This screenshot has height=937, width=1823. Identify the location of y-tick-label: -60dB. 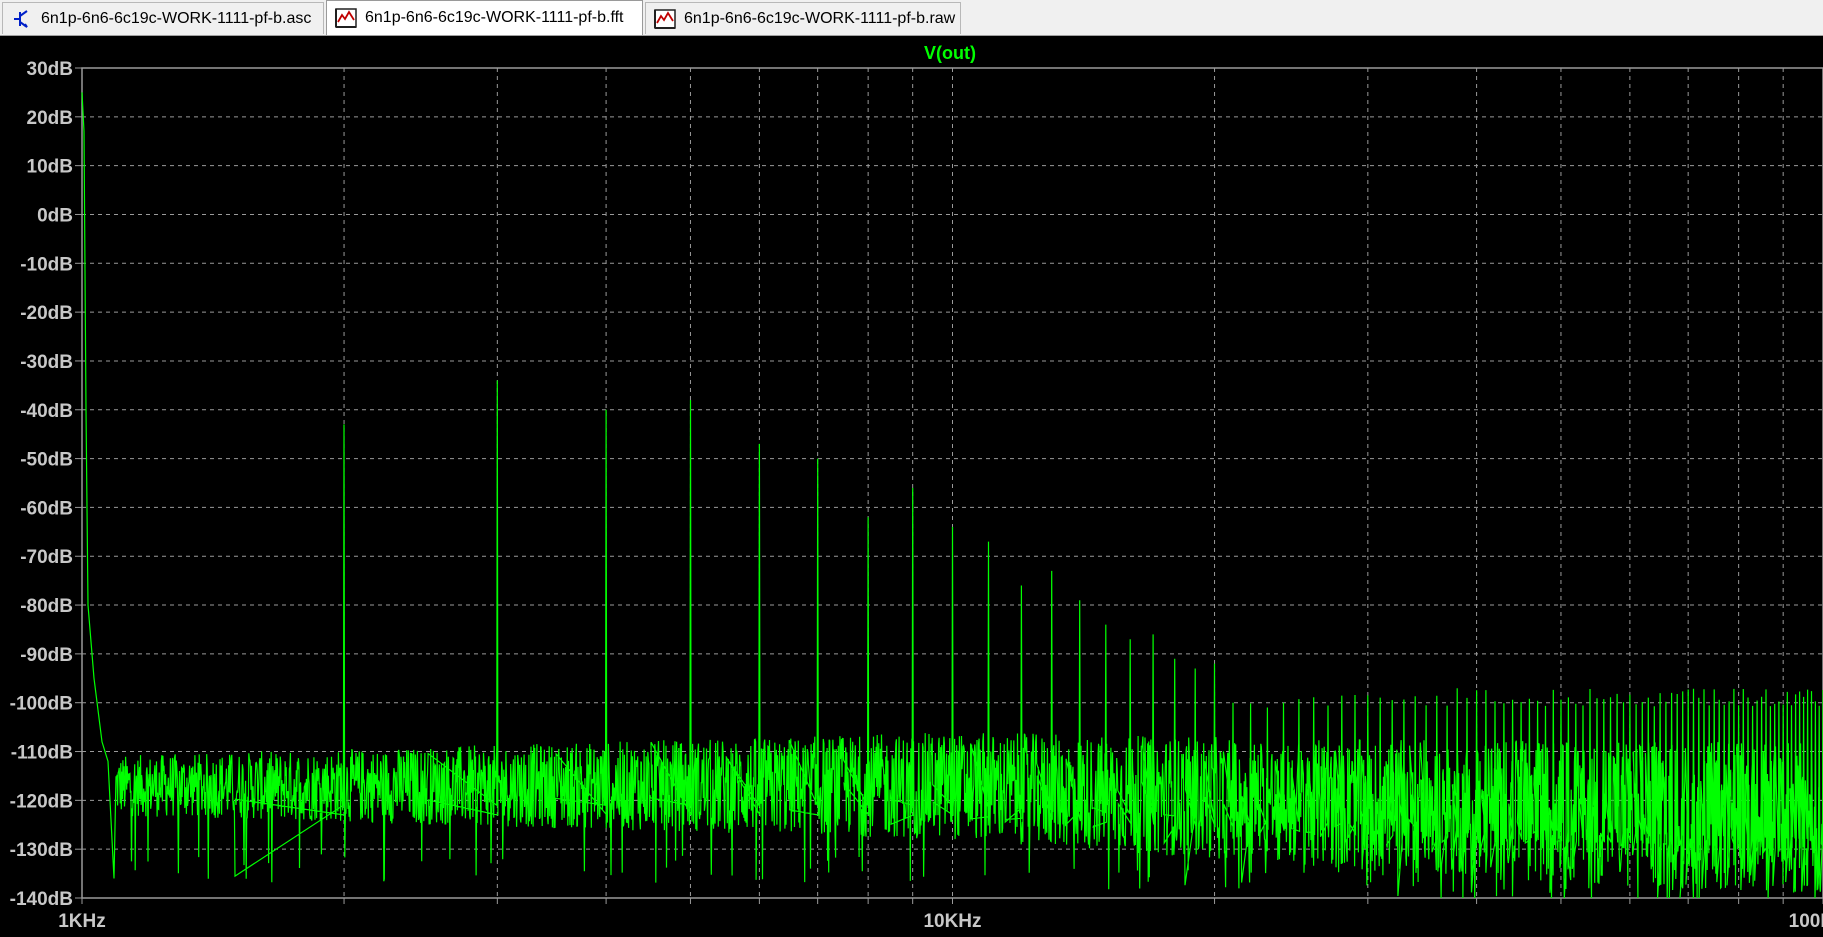
(46, 508).